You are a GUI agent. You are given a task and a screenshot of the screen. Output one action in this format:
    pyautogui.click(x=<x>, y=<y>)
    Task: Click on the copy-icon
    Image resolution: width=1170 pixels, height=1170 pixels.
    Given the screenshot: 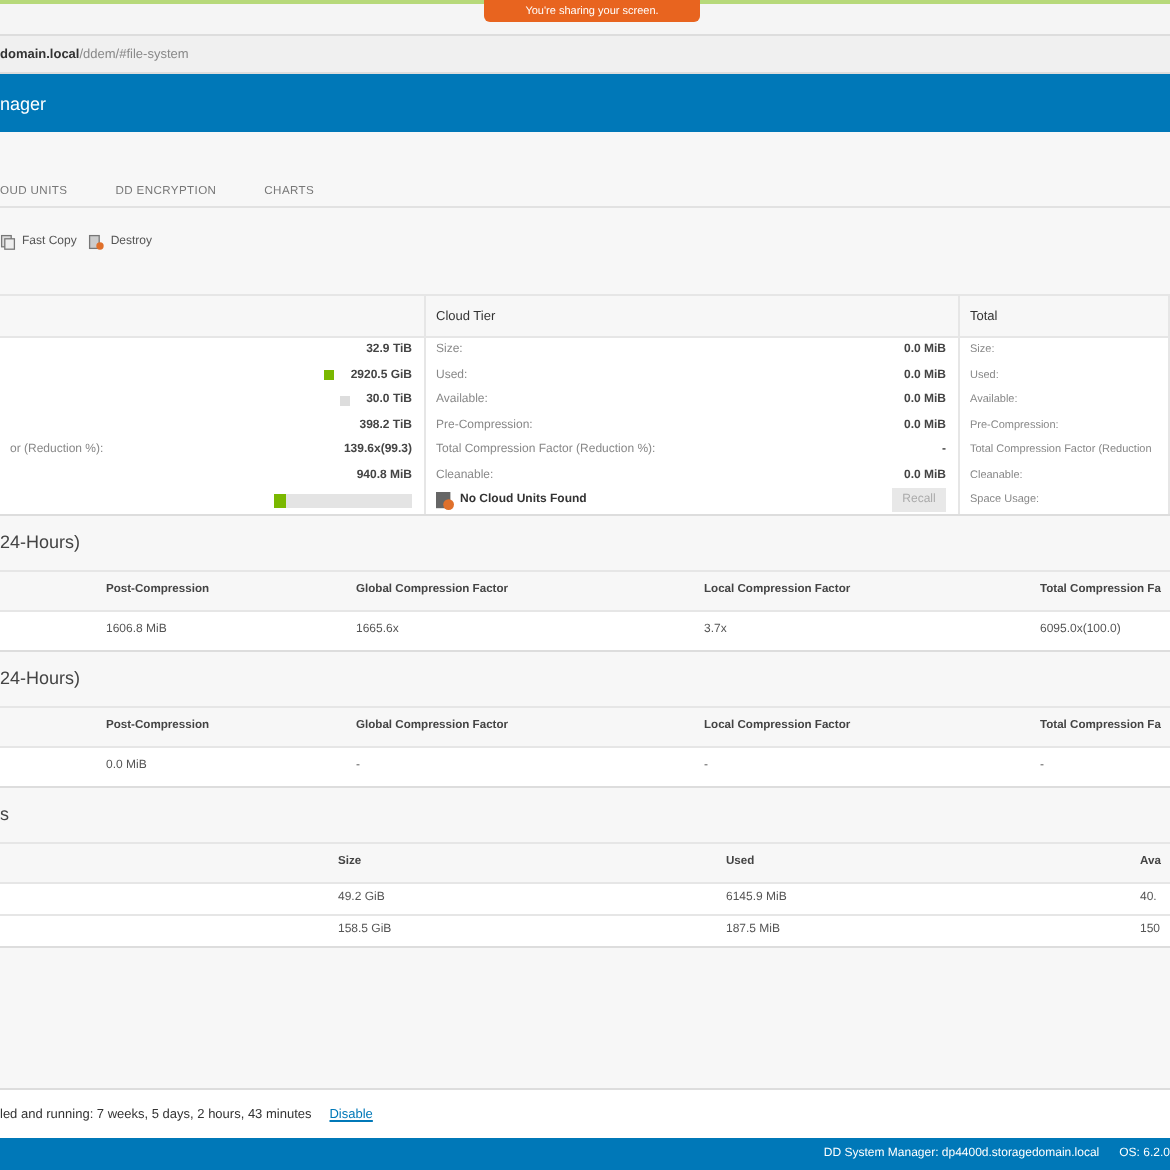 What is the action you would take?
    pyautogui.click(x=8, y=242)
    